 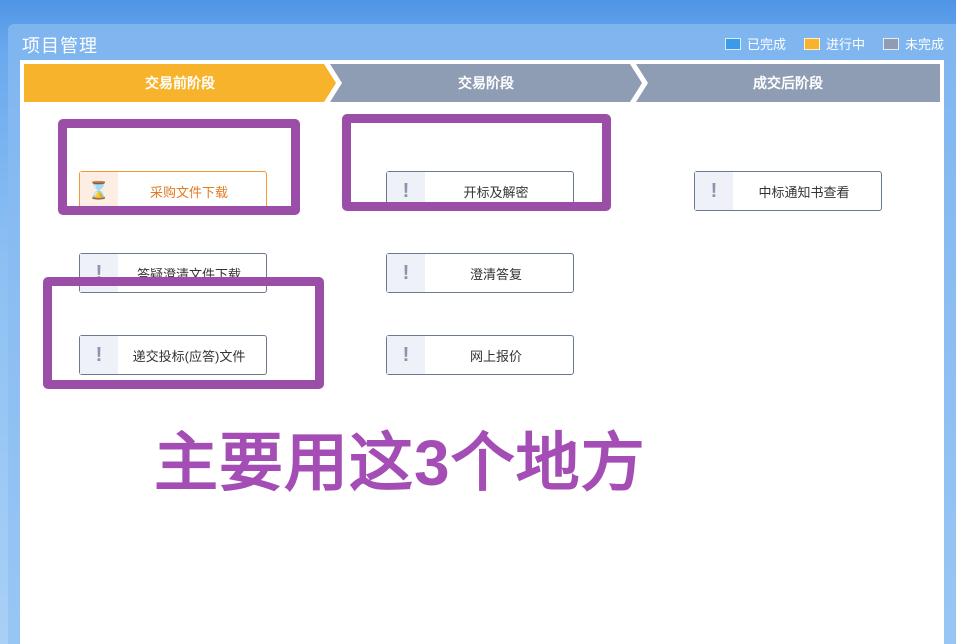 What do you see at coordinates (495, 274) in the screenshot?
I see `task-label: 澄清答复` at bounding box center [495, 274].